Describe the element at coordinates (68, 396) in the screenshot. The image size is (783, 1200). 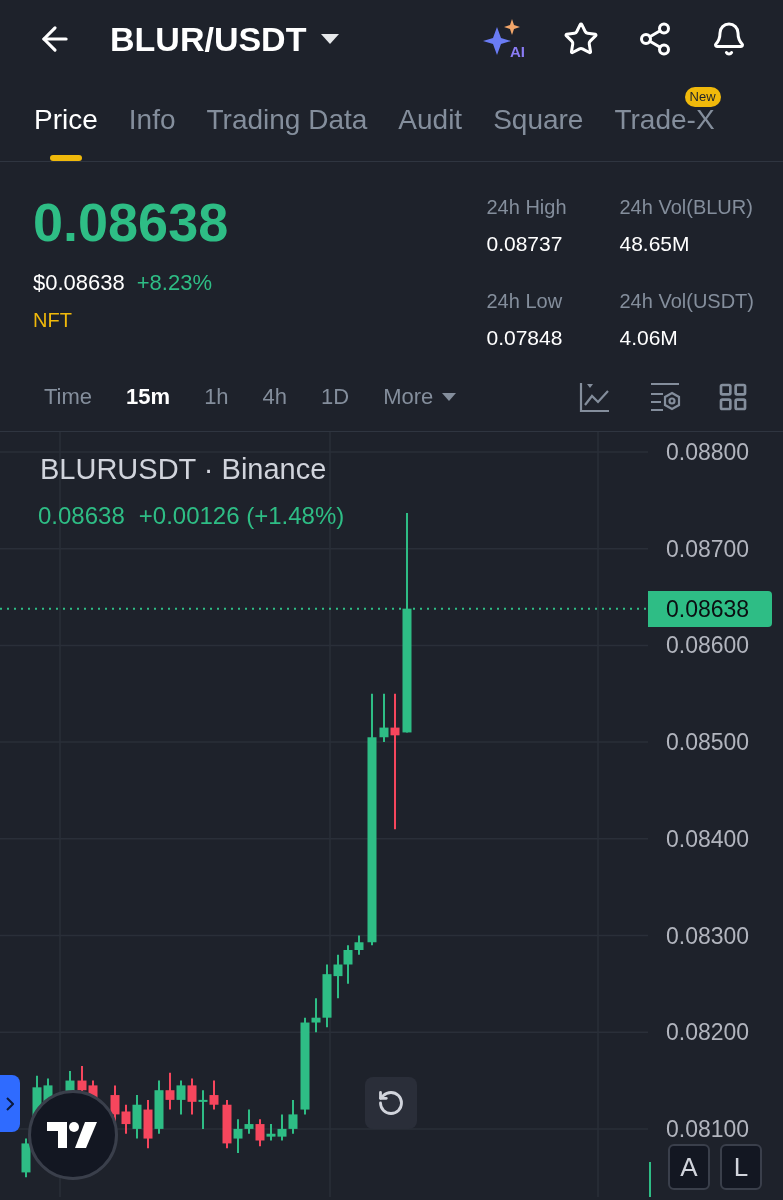
I see `interval-tab: Time` at that location.